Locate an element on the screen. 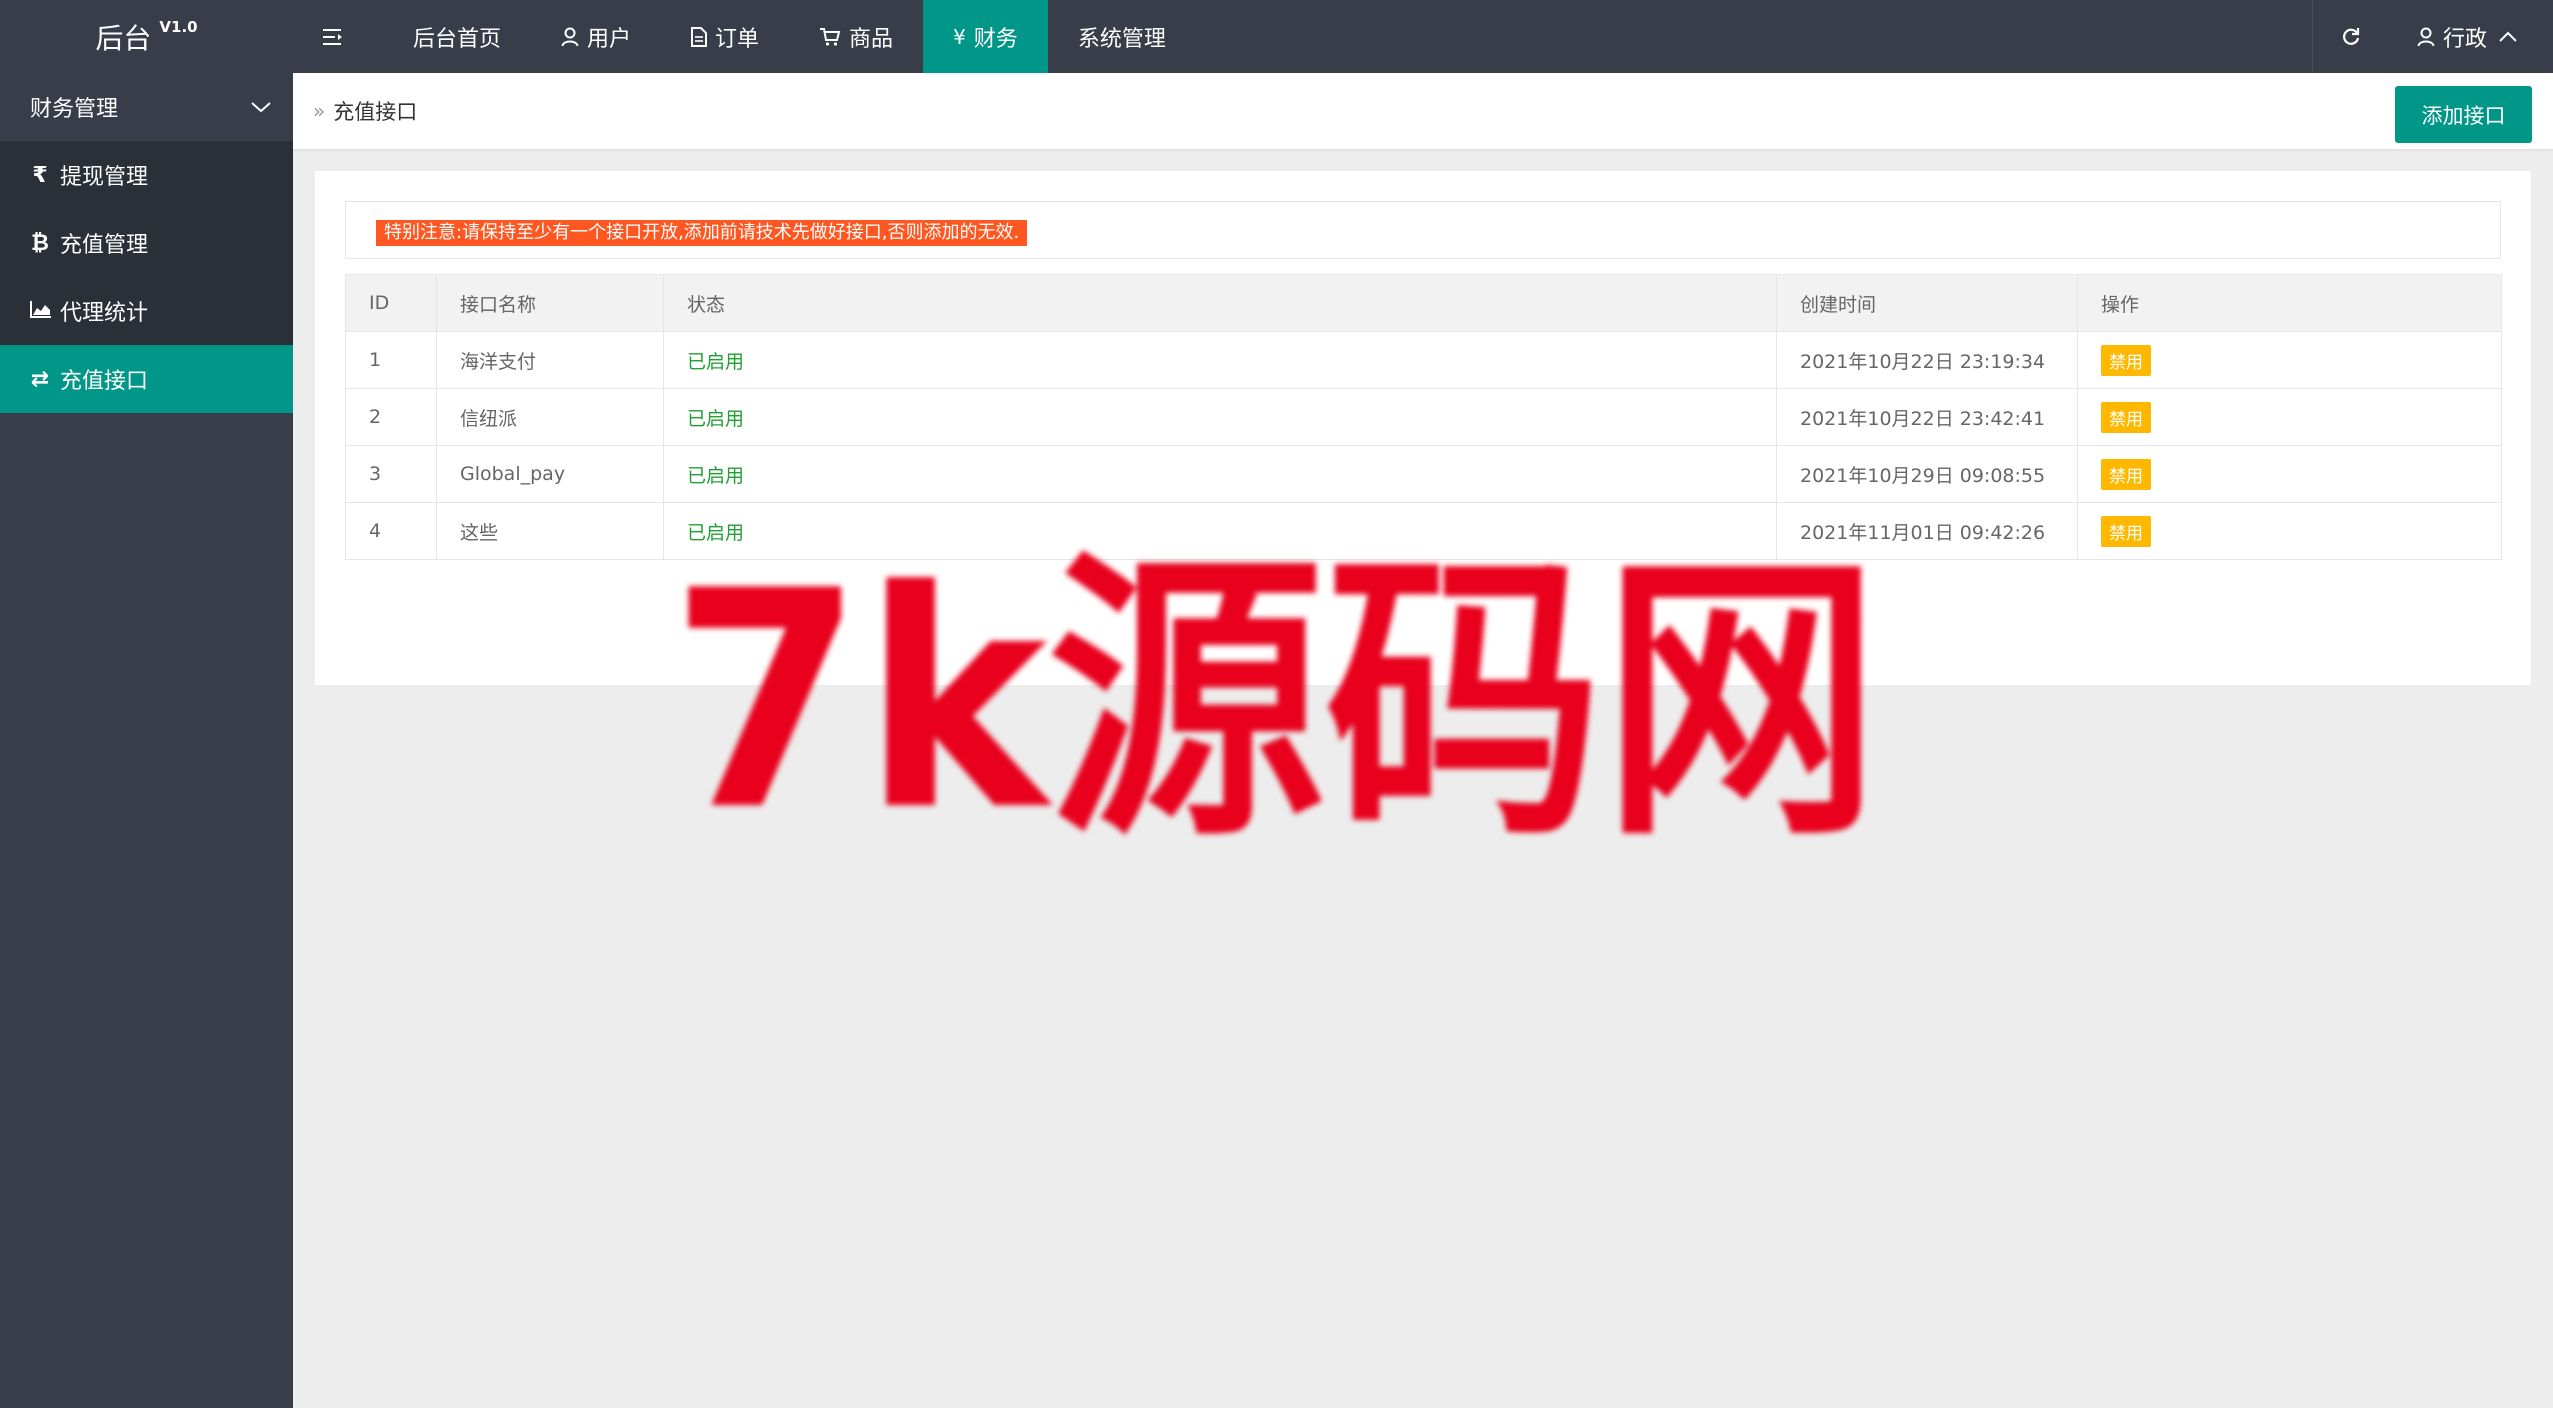  watermark-text: 7k源码网 is located at coordinates (1275, 695).